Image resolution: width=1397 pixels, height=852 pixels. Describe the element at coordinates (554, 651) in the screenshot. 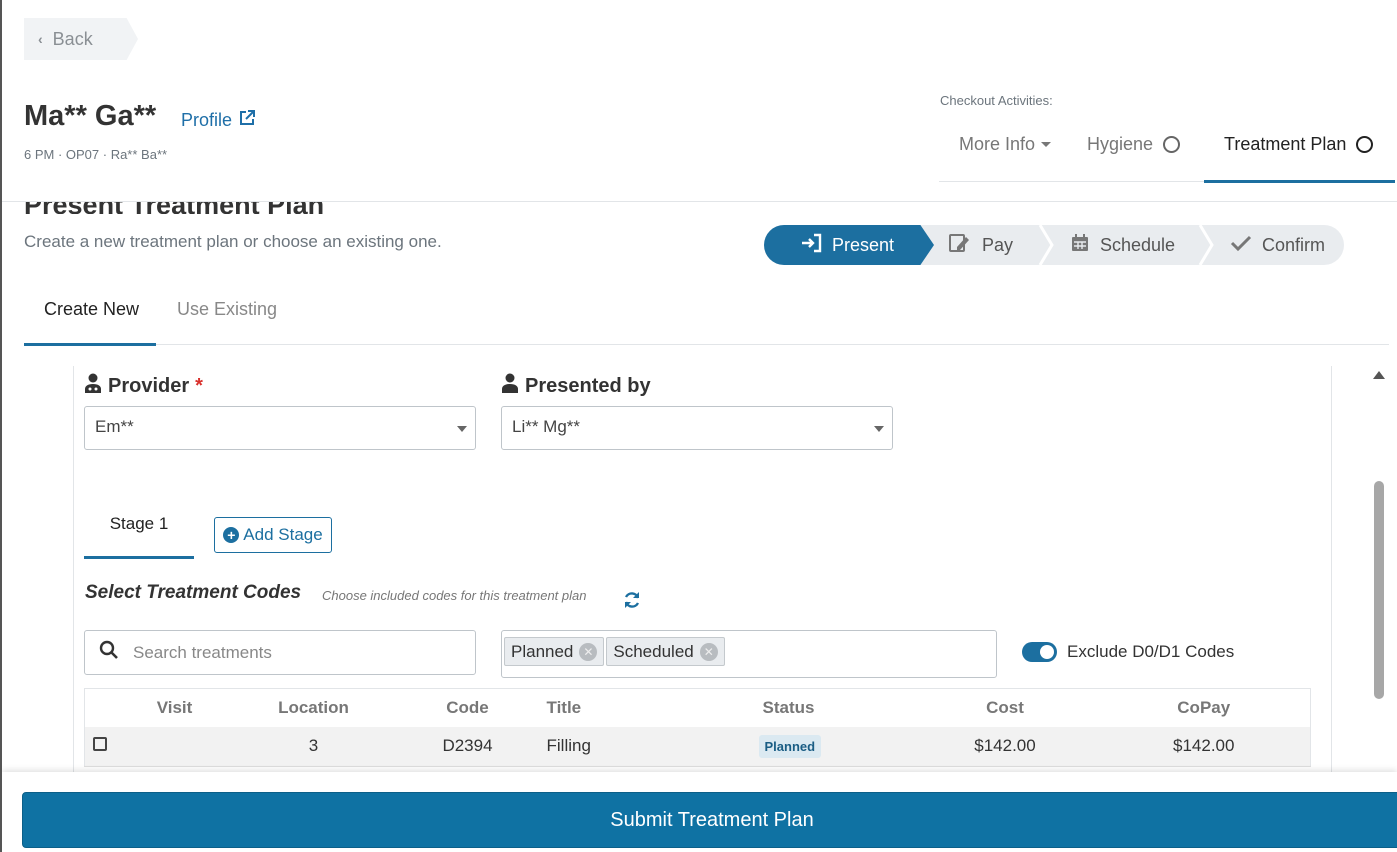

I see `filter-tag-planned: Planned ✕` at that location.